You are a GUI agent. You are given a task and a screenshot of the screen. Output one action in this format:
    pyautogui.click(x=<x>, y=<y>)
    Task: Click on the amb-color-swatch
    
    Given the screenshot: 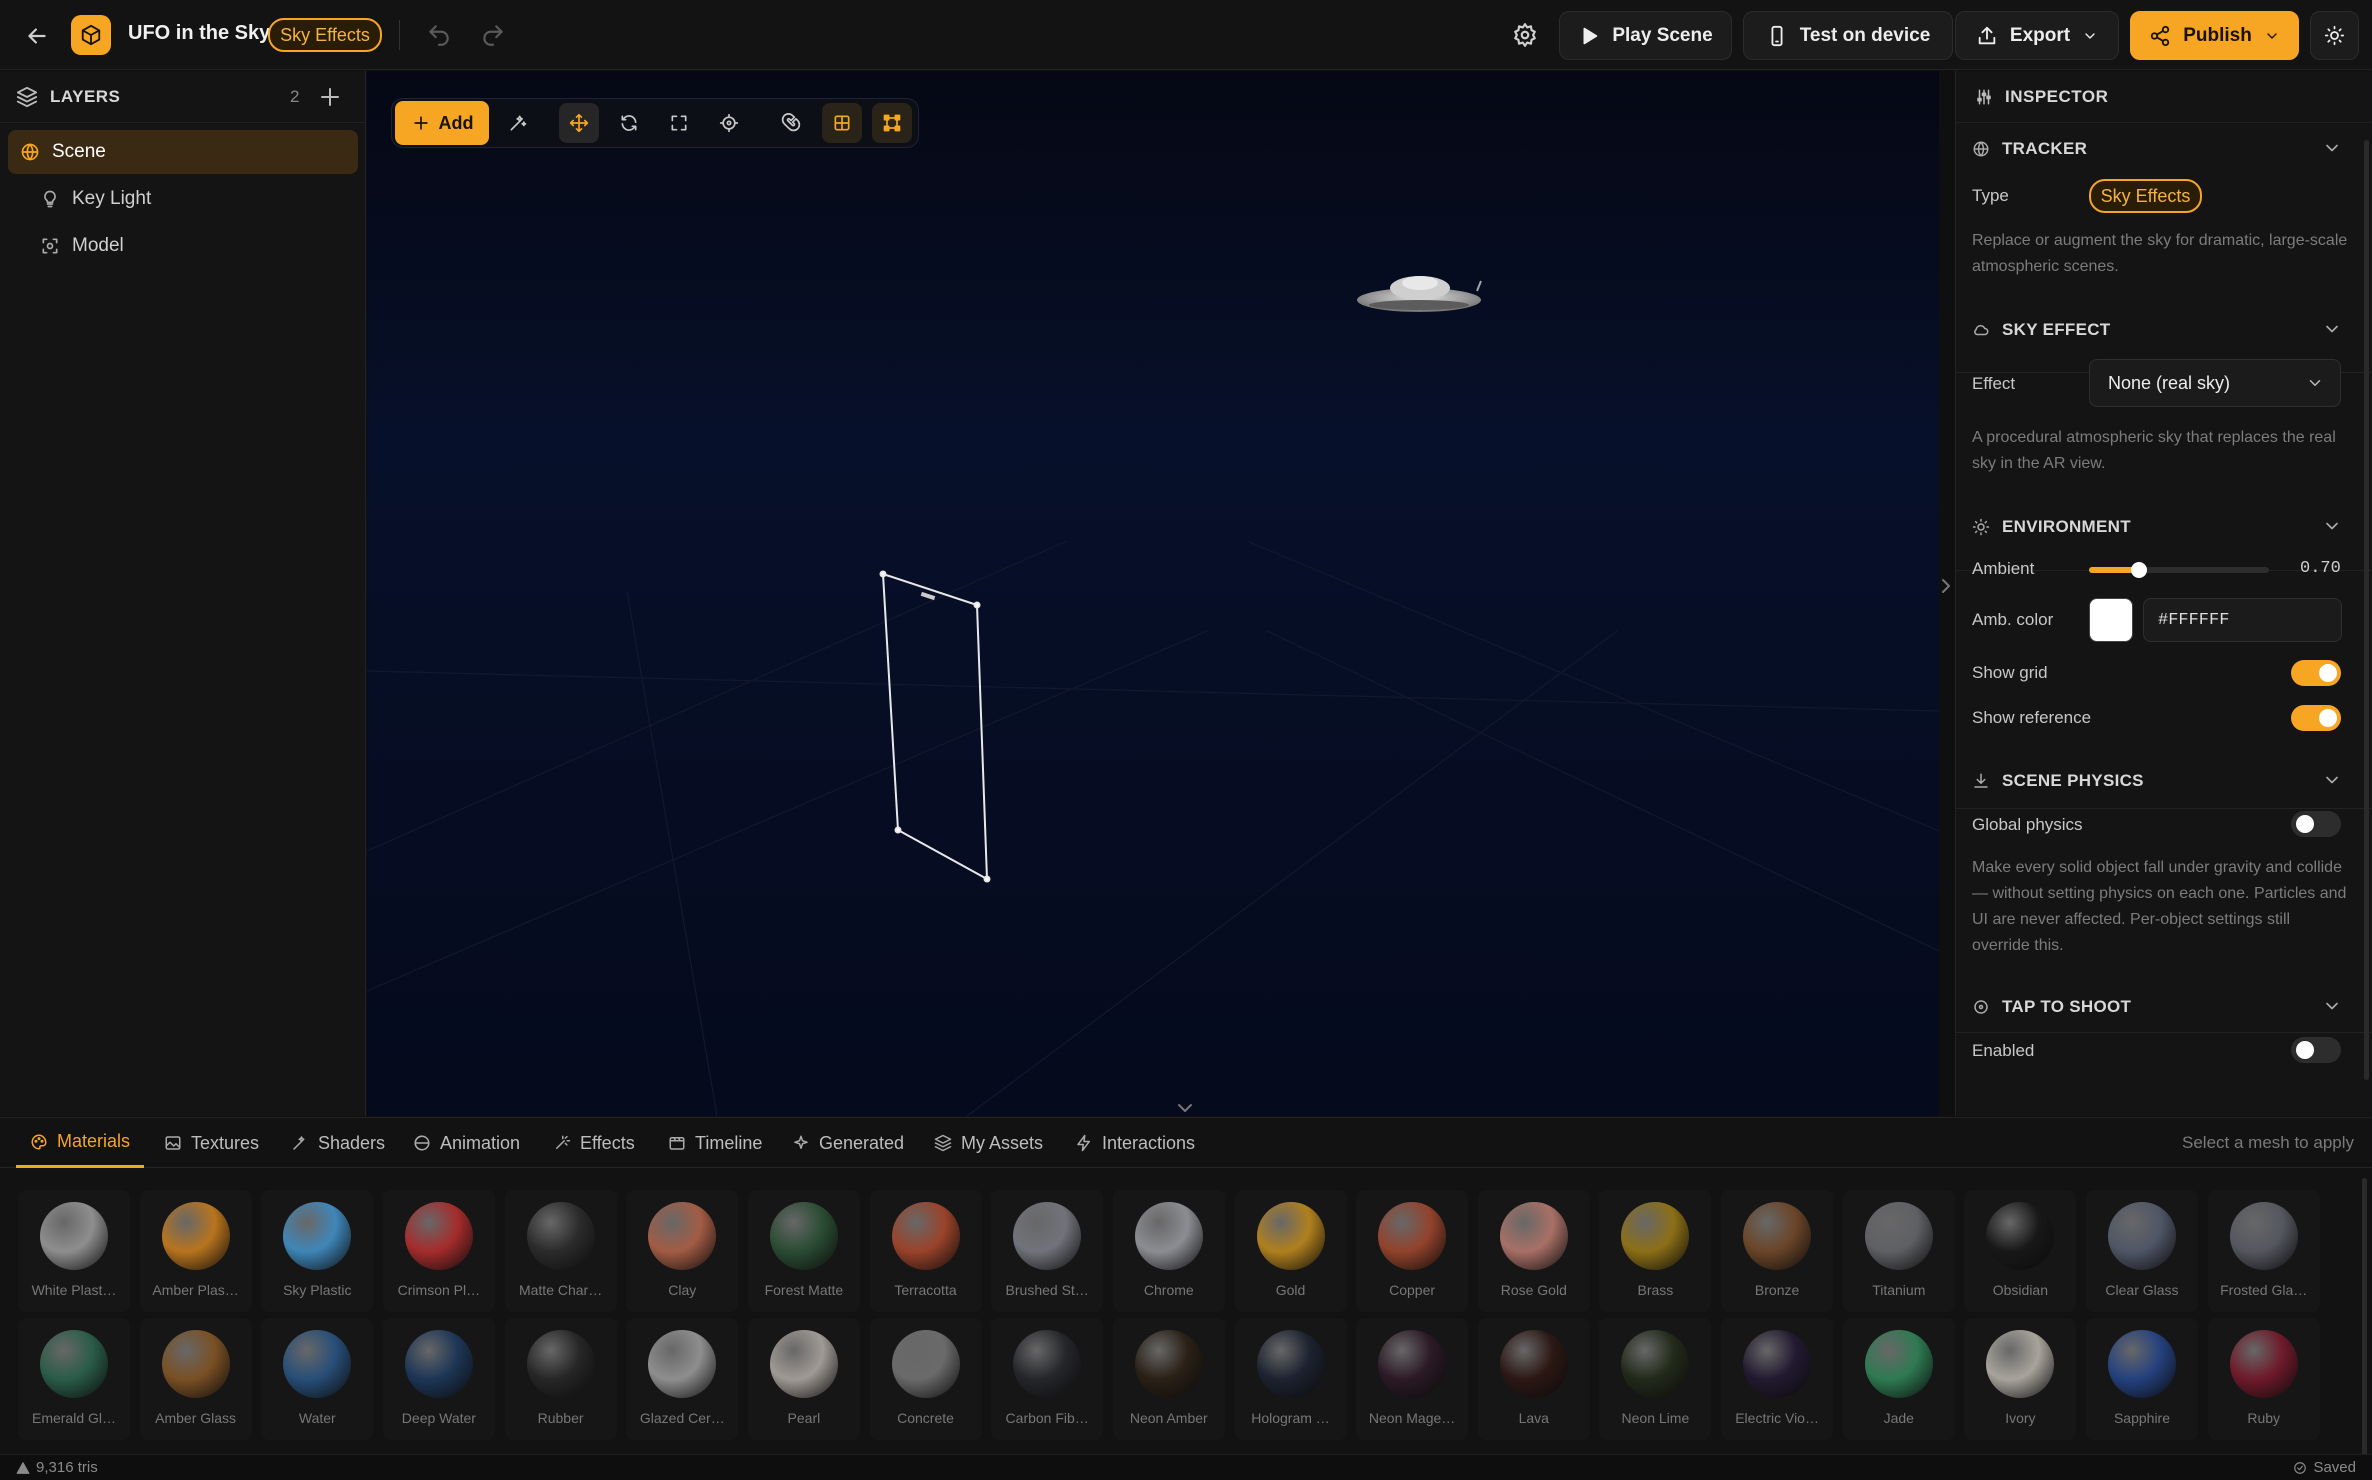 What is the action you would take?
    pyautogui.click(x=2111, y=620)
    